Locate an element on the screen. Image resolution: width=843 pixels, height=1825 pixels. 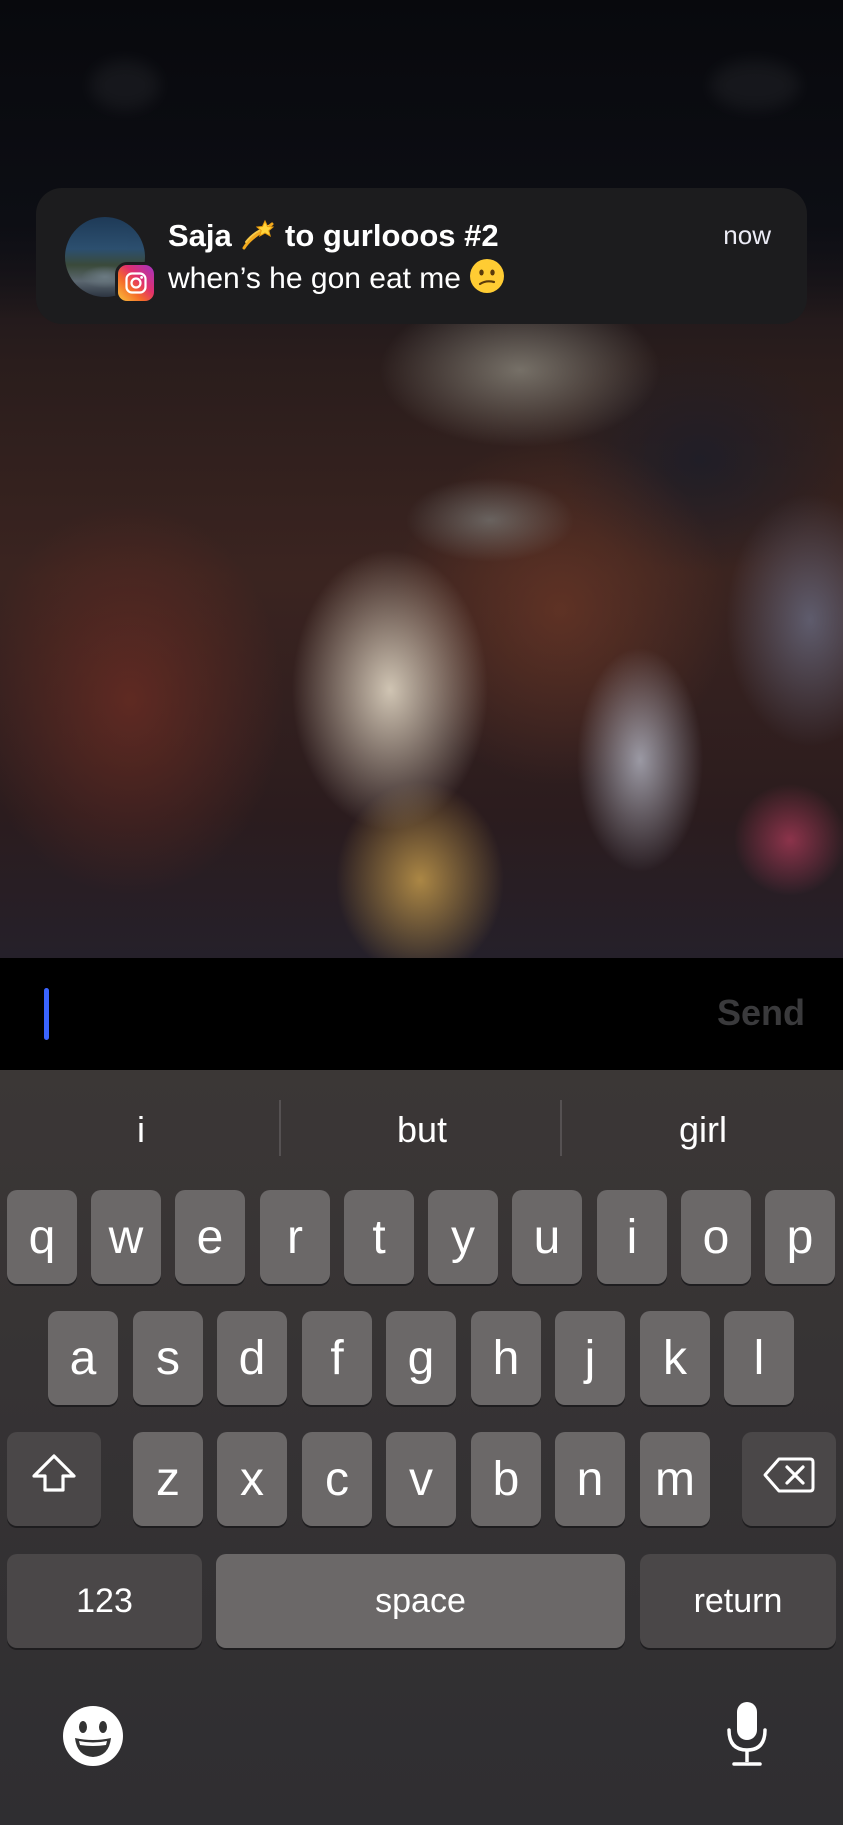
key-r: r is located at coordinates (295, 1237).